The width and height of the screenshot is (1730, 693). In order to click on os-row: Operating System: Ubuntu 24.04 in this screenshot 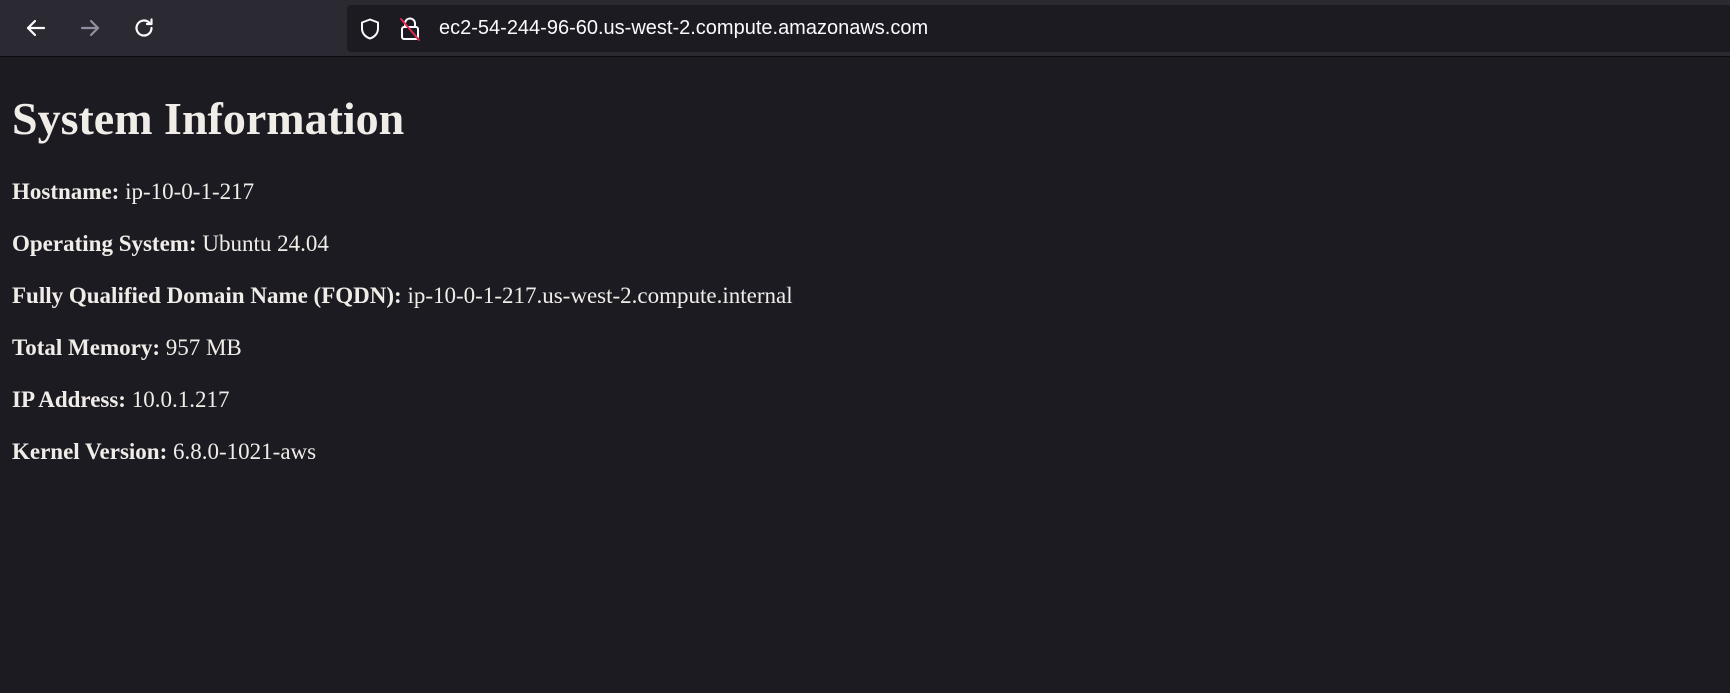, I will do `click(170, 244)`.